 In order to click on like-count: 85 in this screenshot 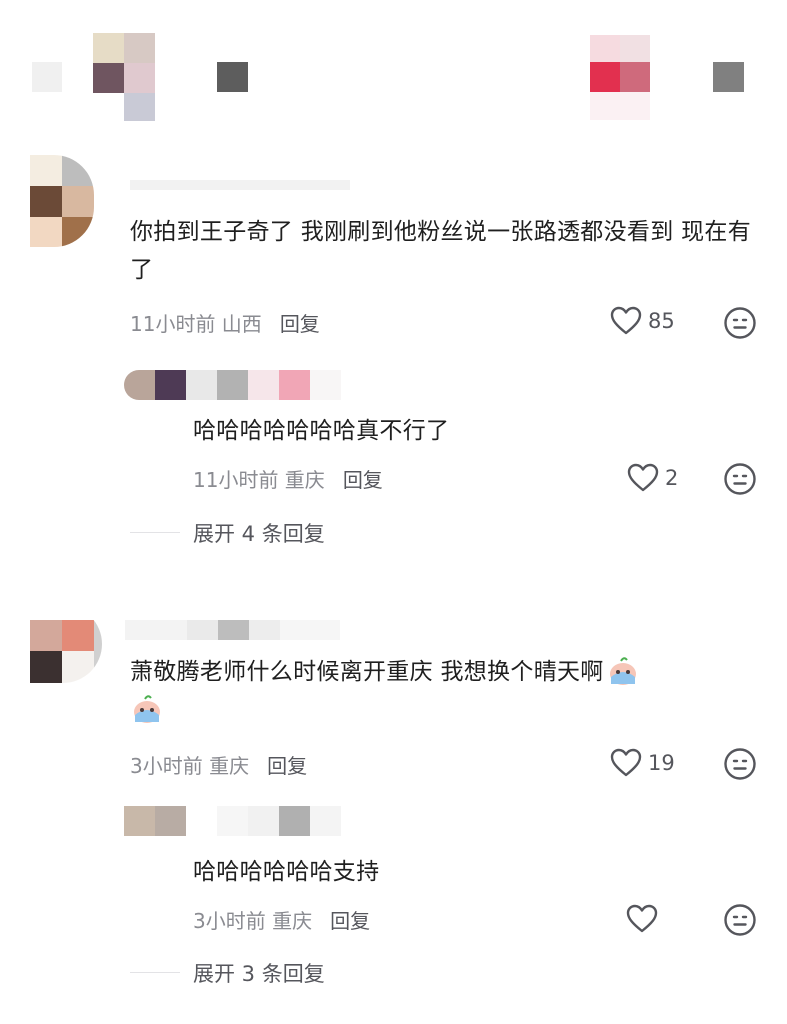, I will do `click(661, 321)`.